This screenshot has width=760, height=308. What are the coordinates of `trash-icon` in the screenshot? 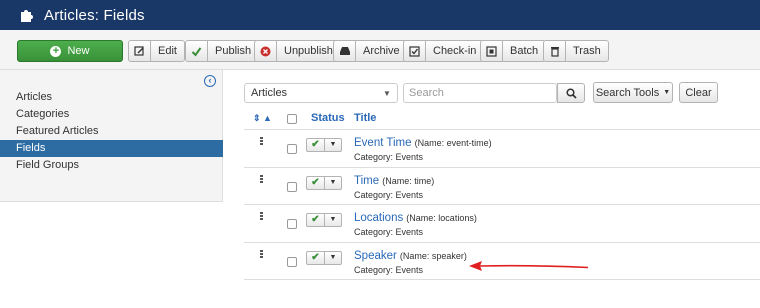 It's located at (555, 51).